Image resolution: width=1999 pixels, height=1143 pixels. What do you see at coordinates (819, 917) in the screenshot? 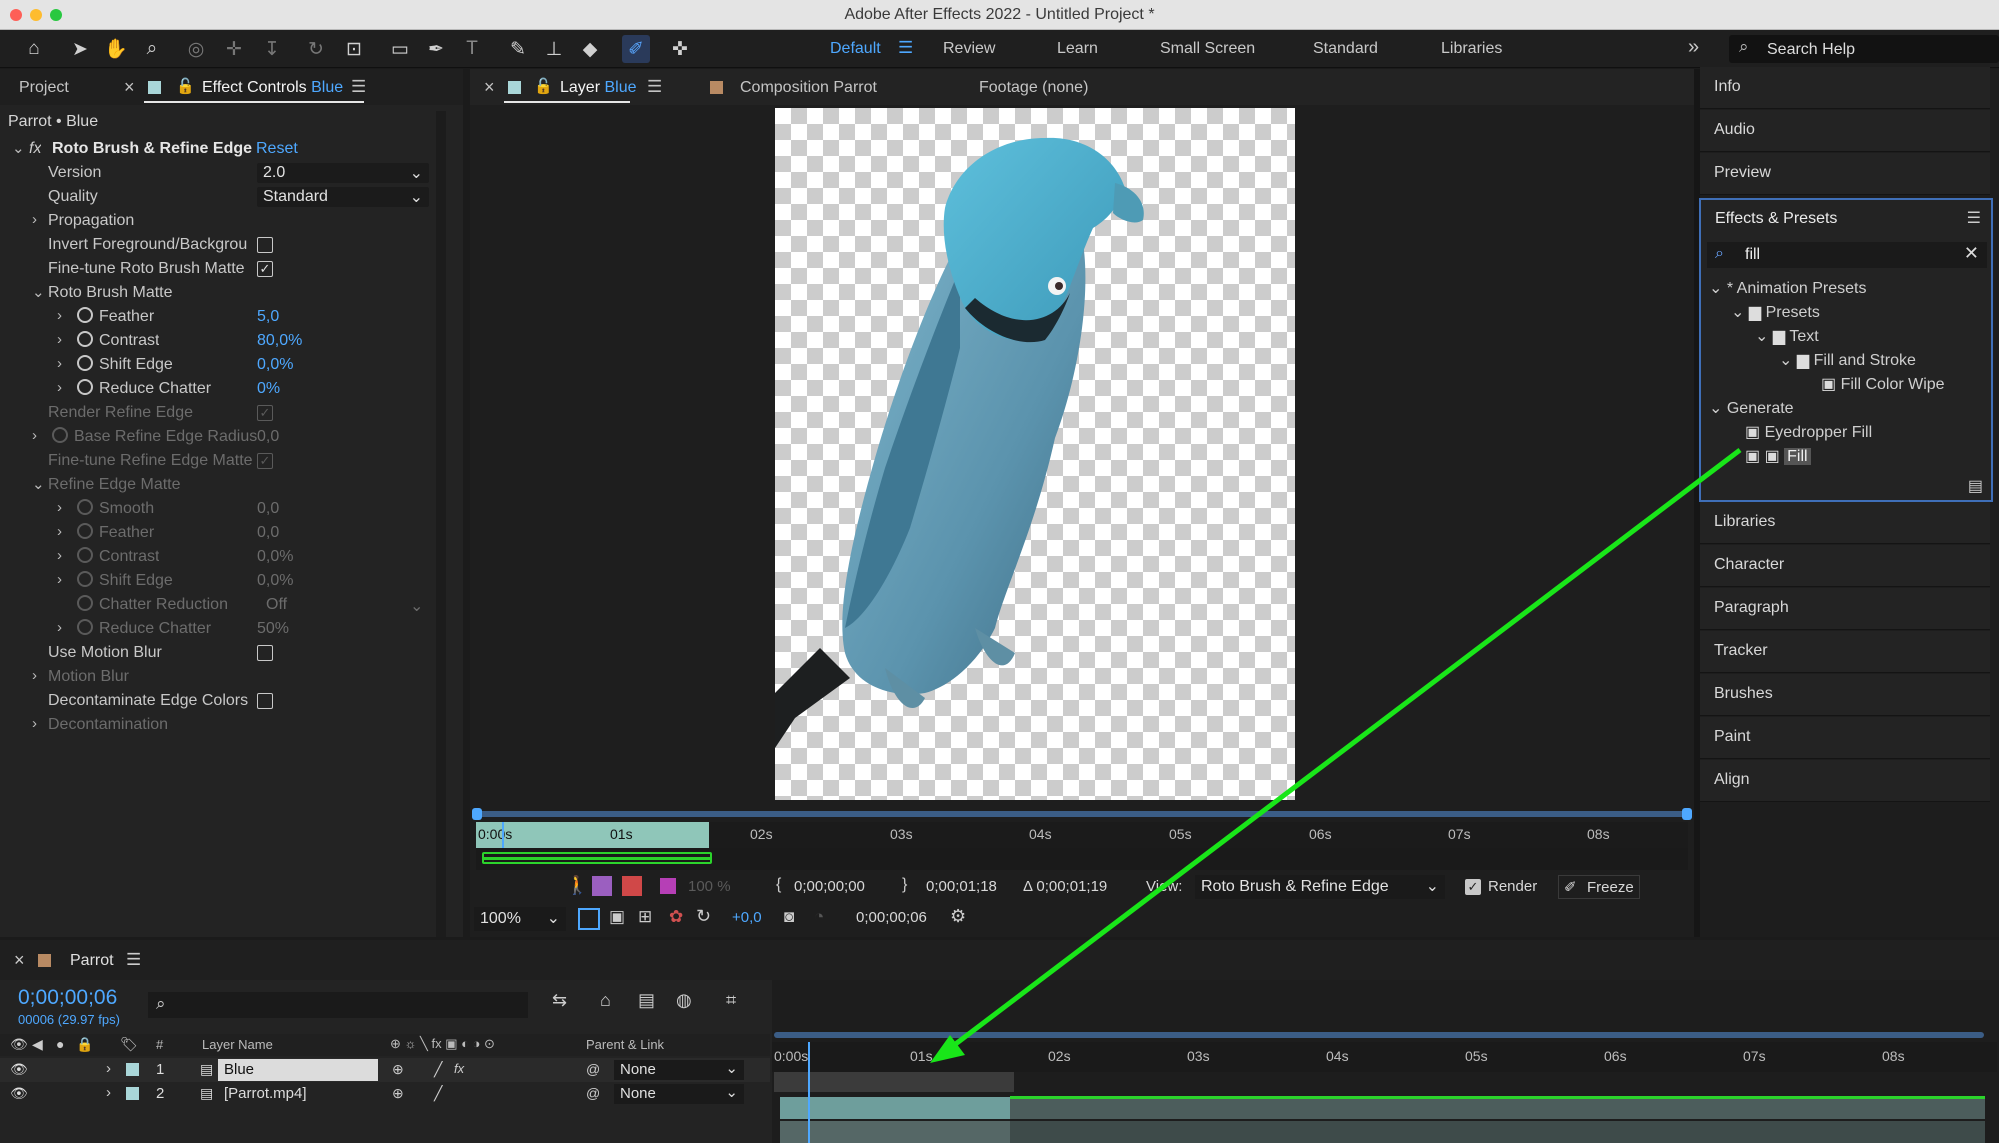
I see `show-snapshot-icon: ◔` at bounding box center [819, 917].